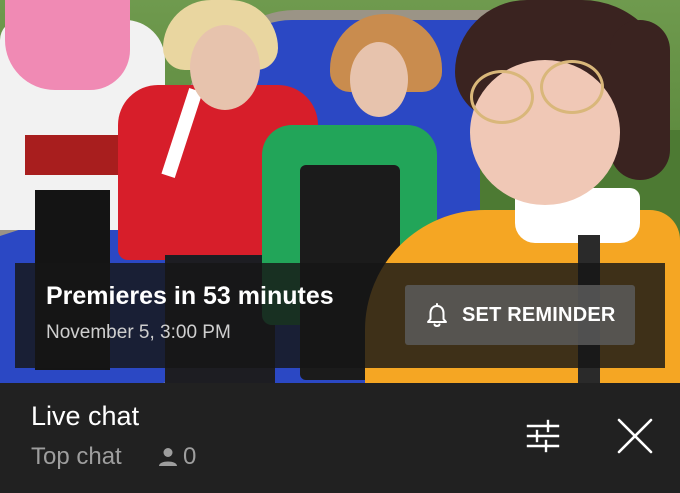  Describe the element at coordinates (640, 100) in the screenshot. I see `person-4-hair-side` at that location.